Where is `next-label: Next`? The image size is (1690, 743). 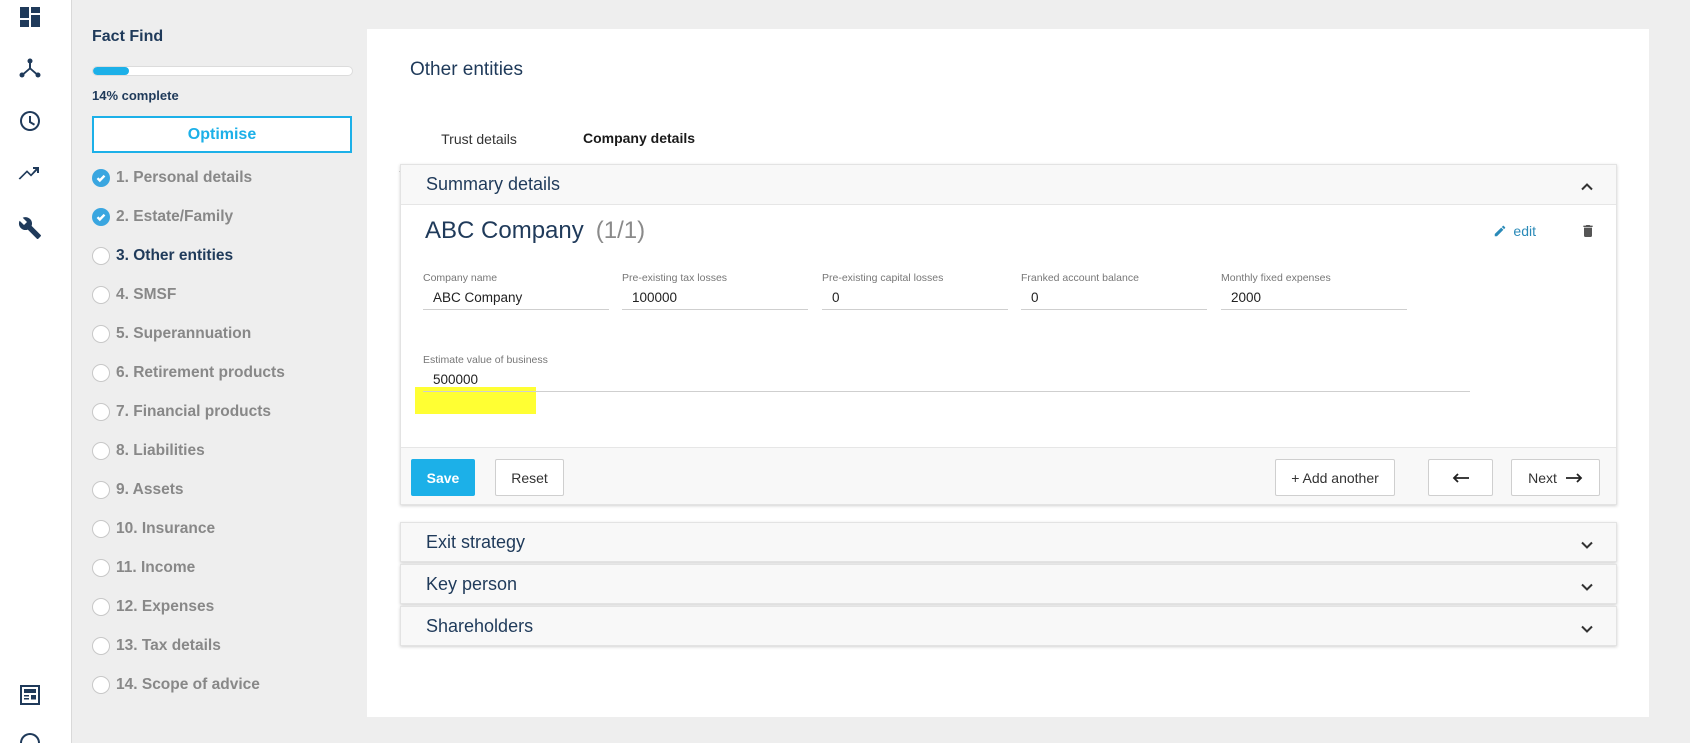 next-label: Next is located at coordinates (1542, 477).